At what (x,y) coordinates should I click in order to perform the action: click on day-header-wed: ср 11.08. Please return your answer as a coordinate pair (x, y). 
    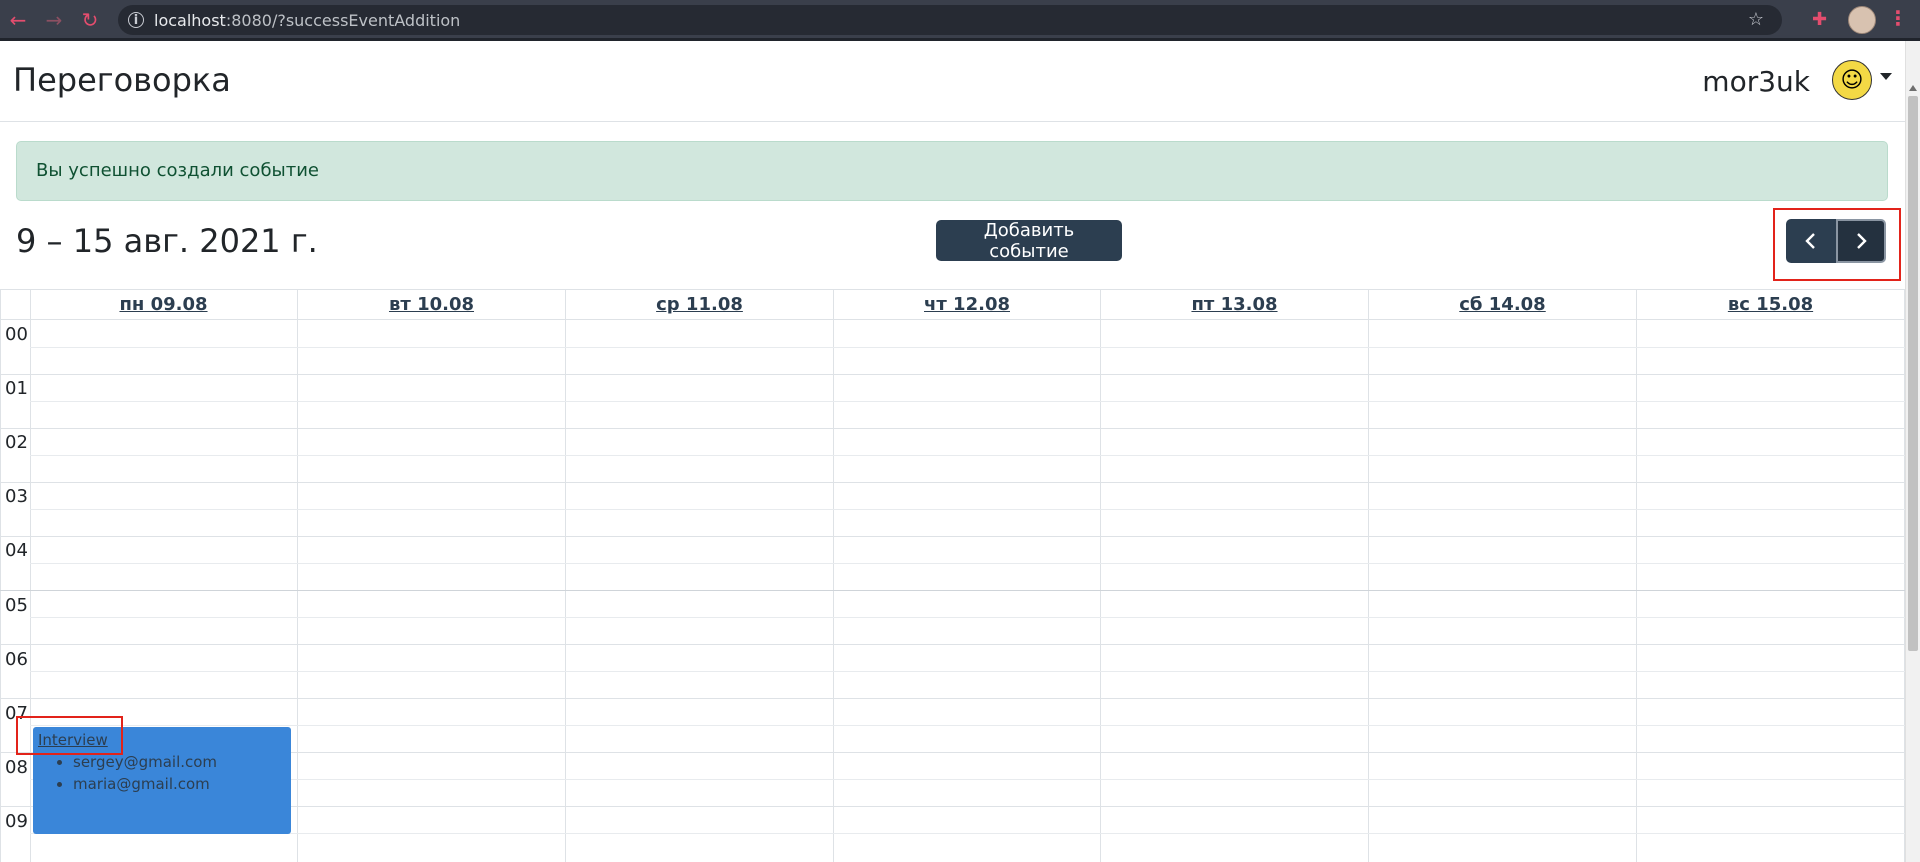
    Looking at the image, I should click on (699, 304).